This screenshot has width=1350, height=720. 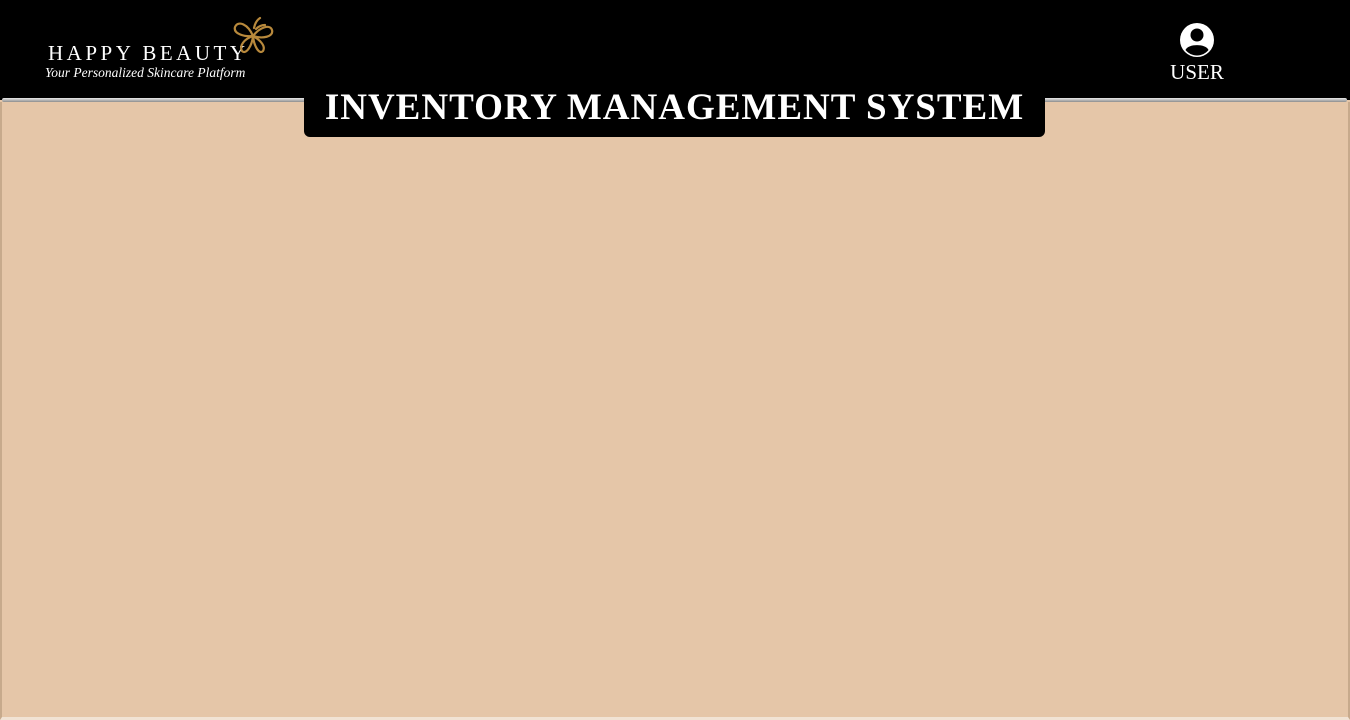 What do you see at coordinates (253, 35) in the screenshot?
I see `butterfly-icon` at bounding box center [253, 35].